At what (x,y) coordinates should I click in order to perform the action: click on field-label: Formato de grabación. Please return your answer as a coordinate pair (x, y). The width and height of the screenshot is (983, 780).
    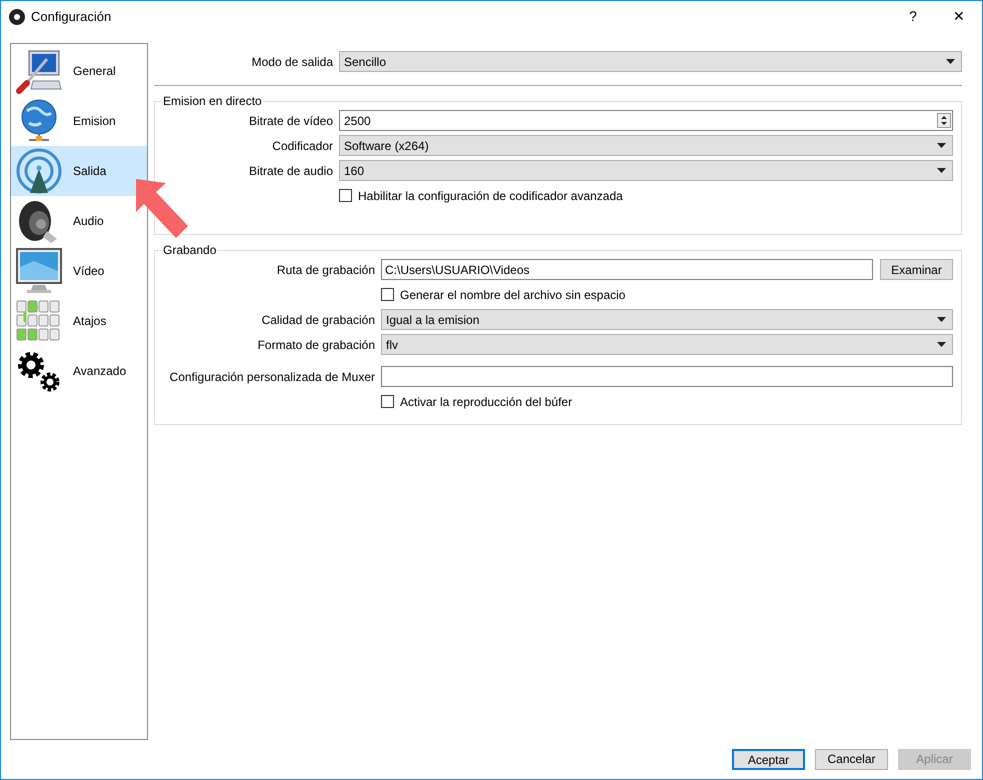
    Looking at the image, I should click on (316, 345).